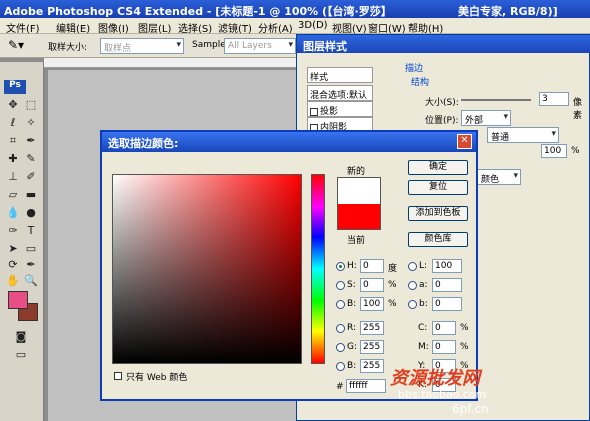 This screenshot has height=421, width=590. What do you see at coordinates (16, 45) in the screenshot?
I see `eyedropper-icon: ✎▾` at bounding box center [16, 45].